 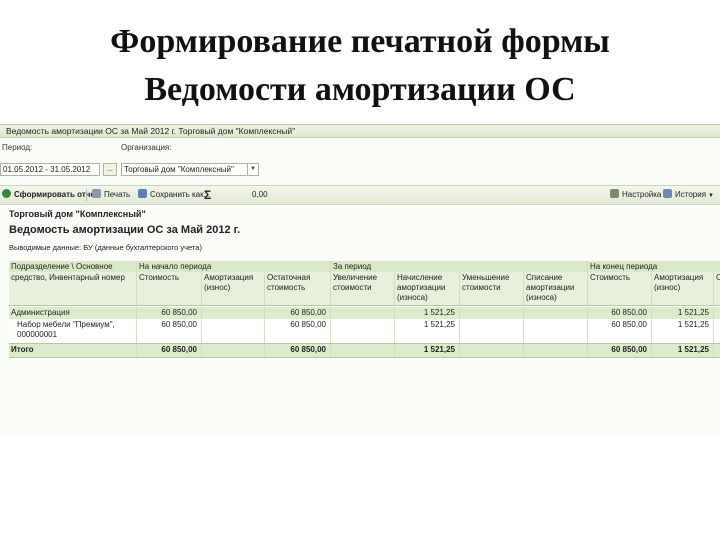 I want to click on column-header: средство, Инвентарный номер, so click(x=73, y=288).